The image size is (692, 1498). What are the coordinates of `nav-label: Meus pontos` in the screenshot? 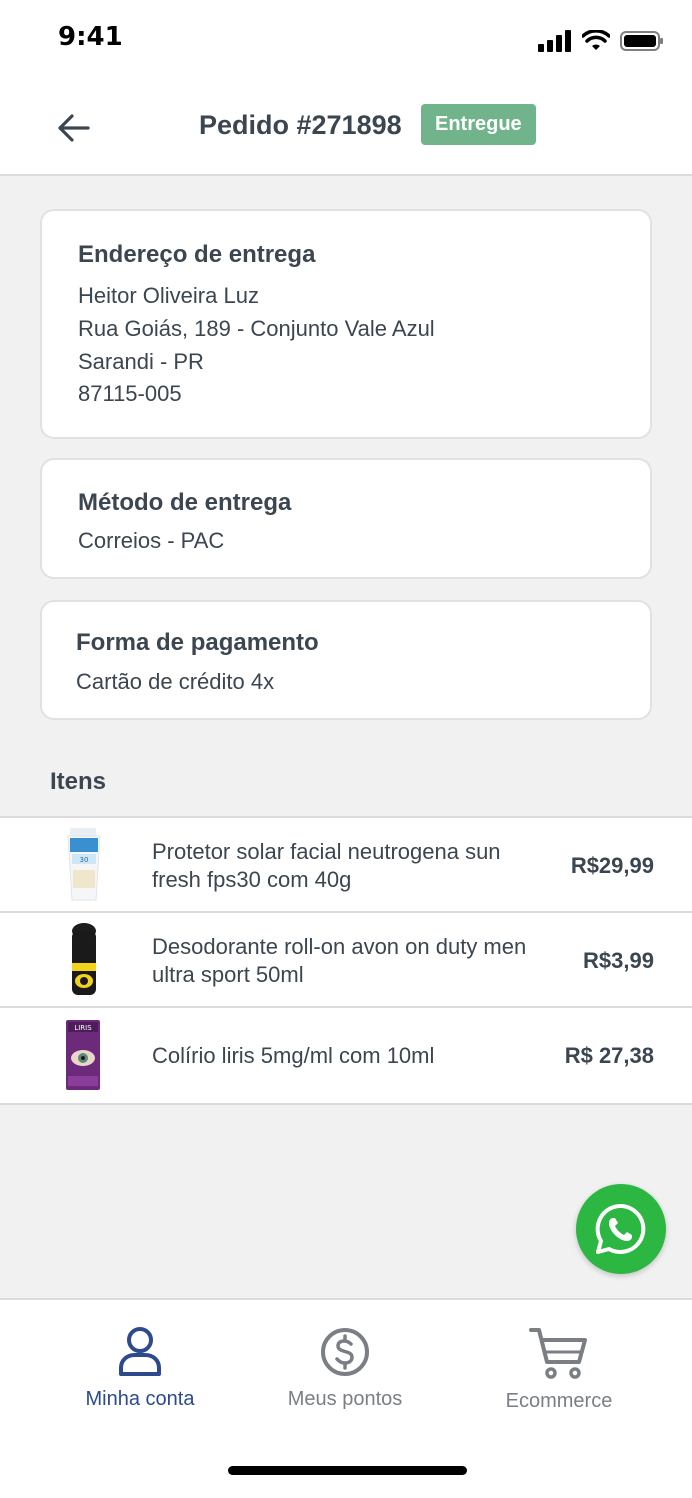 It's located at (345, 1399).